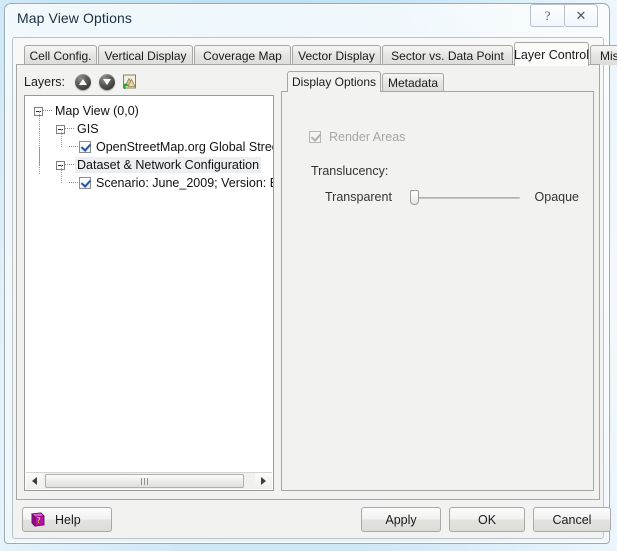  I want to click on tab-cell-config: Cell Config., so click(60, 55).